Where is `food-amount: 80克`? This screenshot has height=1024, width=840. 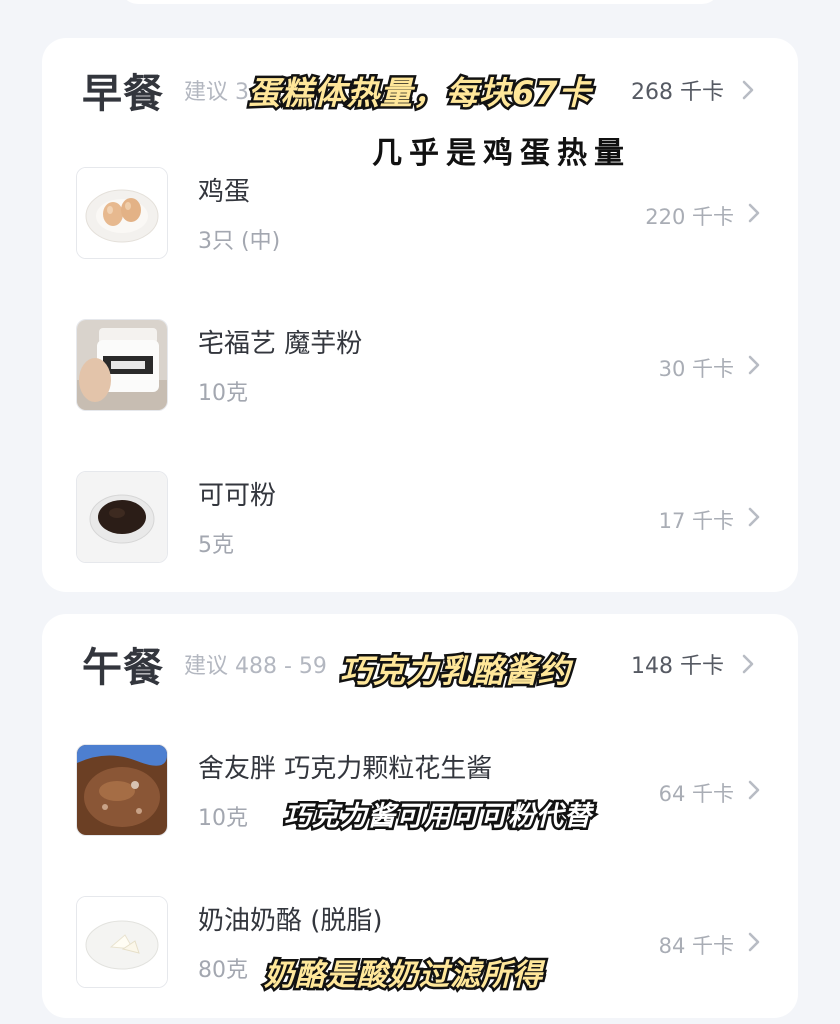
food-amount: 80克 is located at coordinates (223, 970).